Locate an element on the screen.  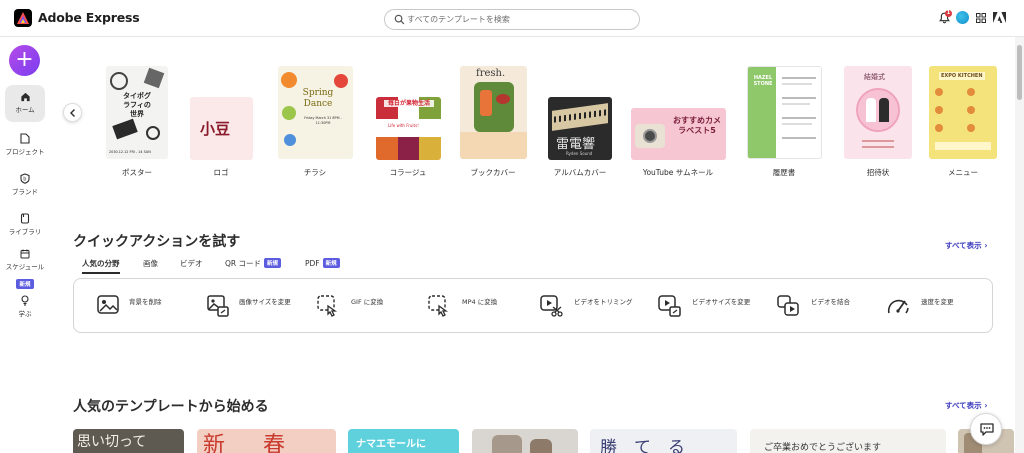
top-bar: Adobe Express 1 is located at coordinates (512, 18).